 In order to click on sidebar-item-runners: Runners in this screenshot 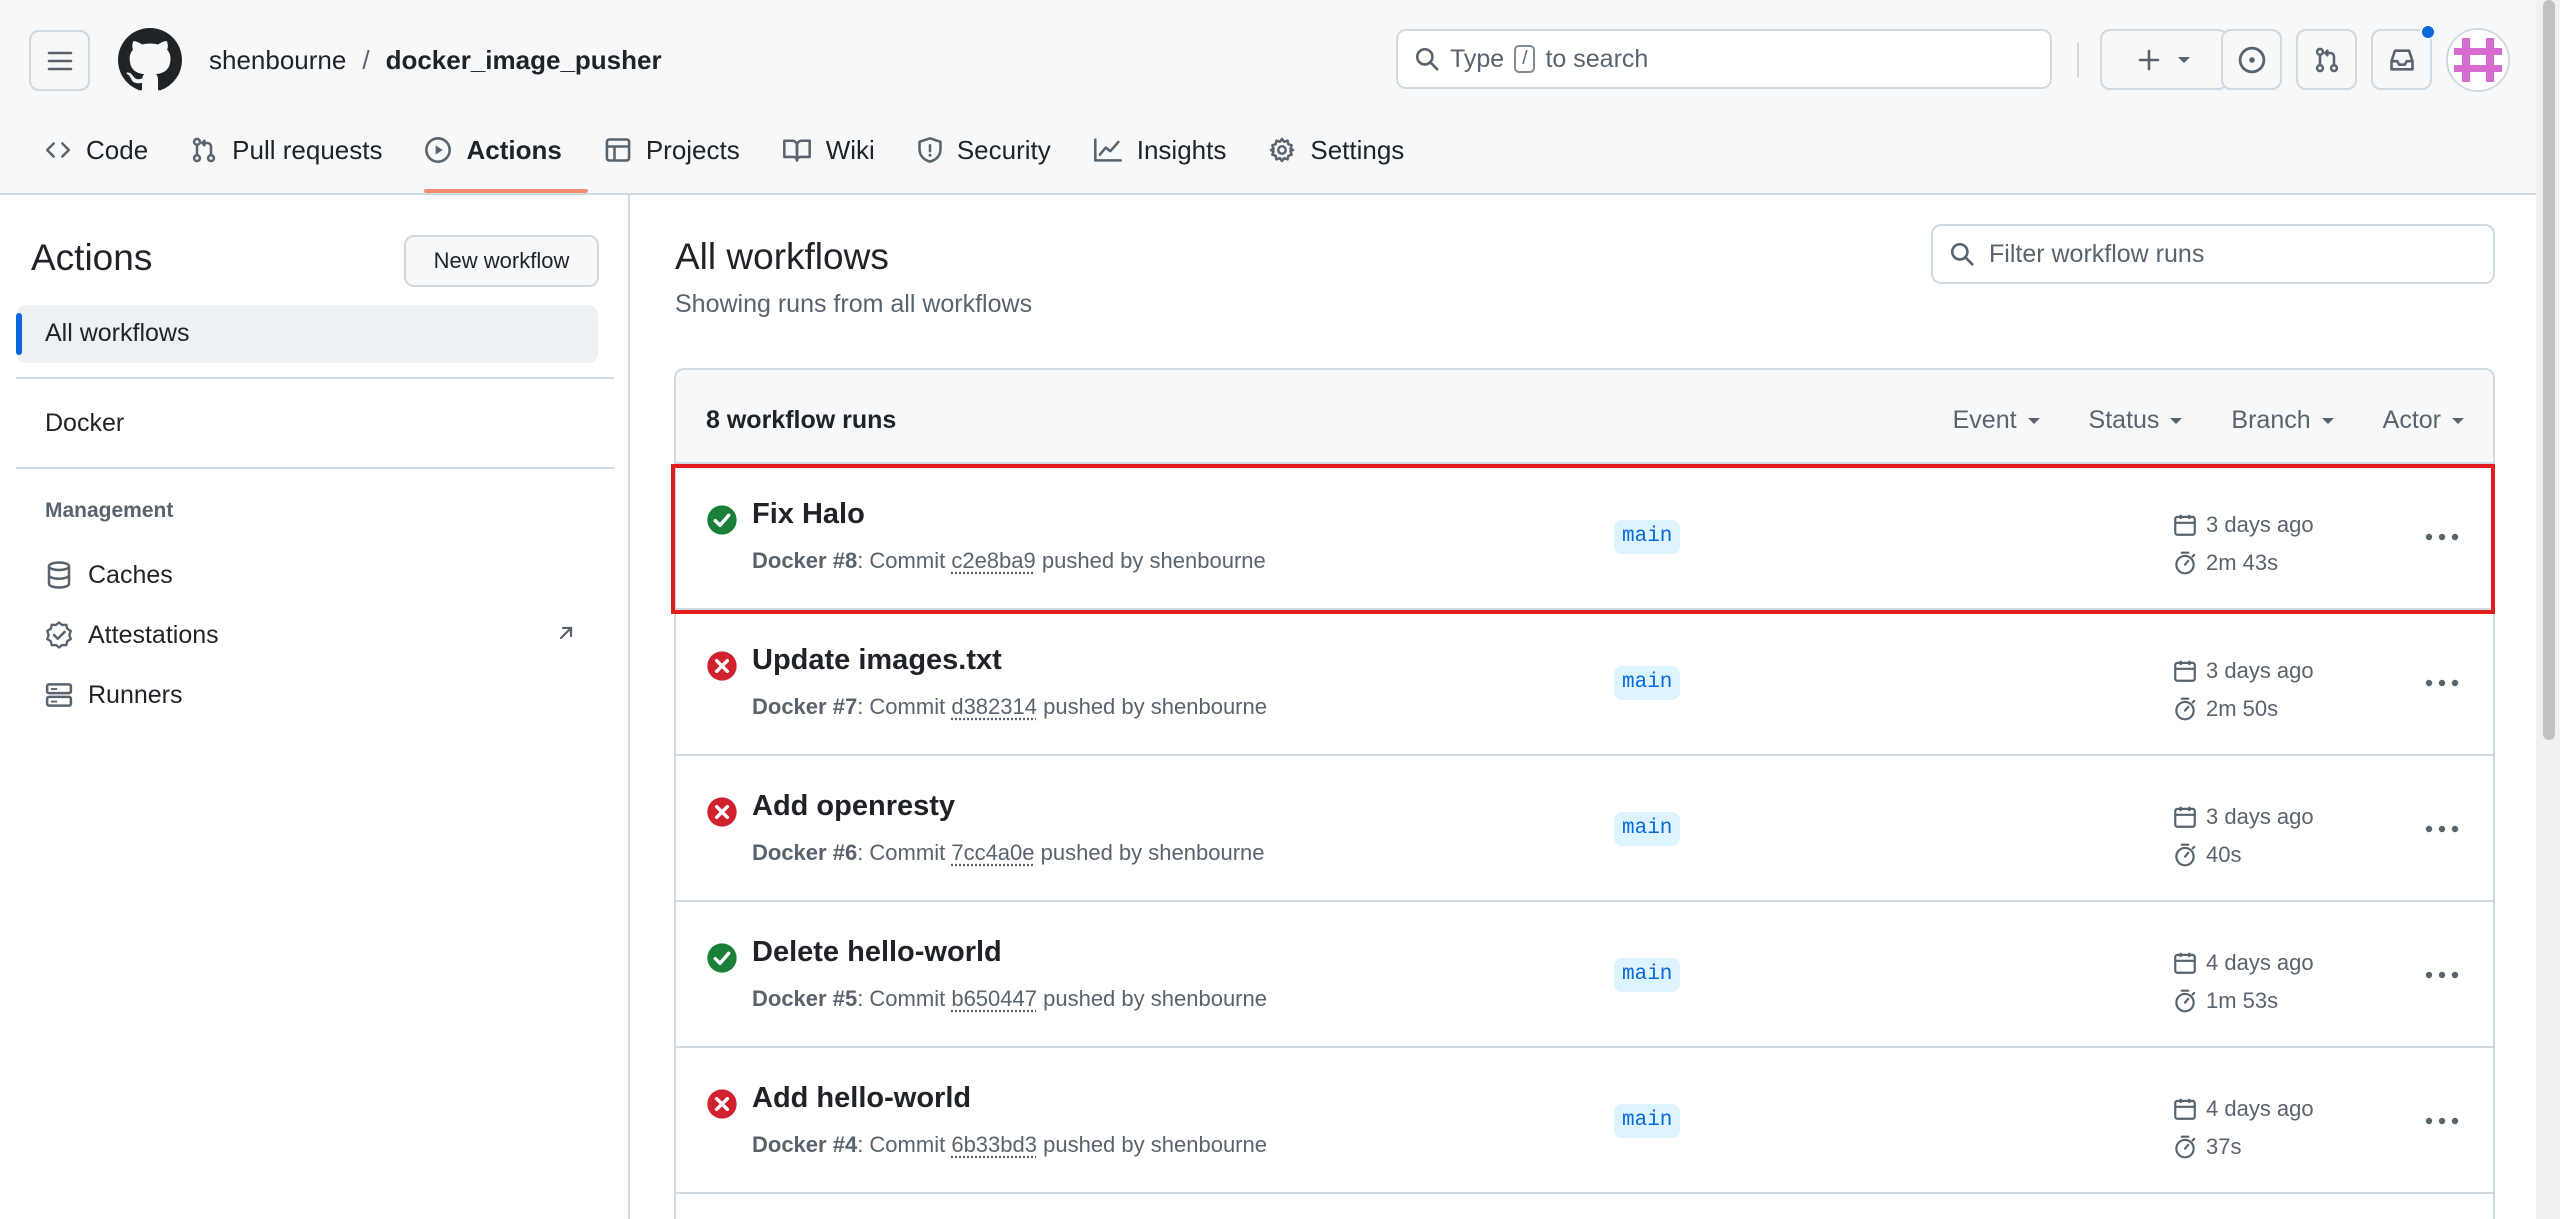, I will do `click(113, 695)`.